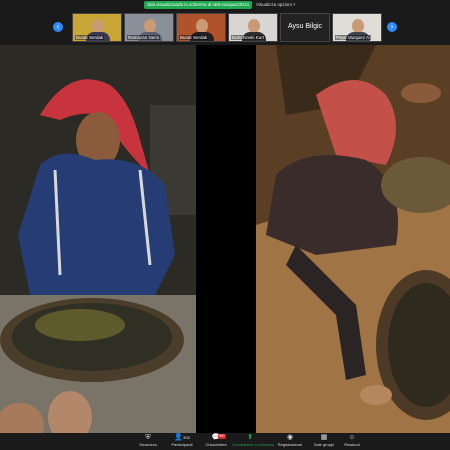 This screenshot has height=450, width=450. What do you see at coordinates (216, 441) in the screenshot?
I see `chat-button: 💬 99+ Chiacchiera` at bounding box center [216, 441].